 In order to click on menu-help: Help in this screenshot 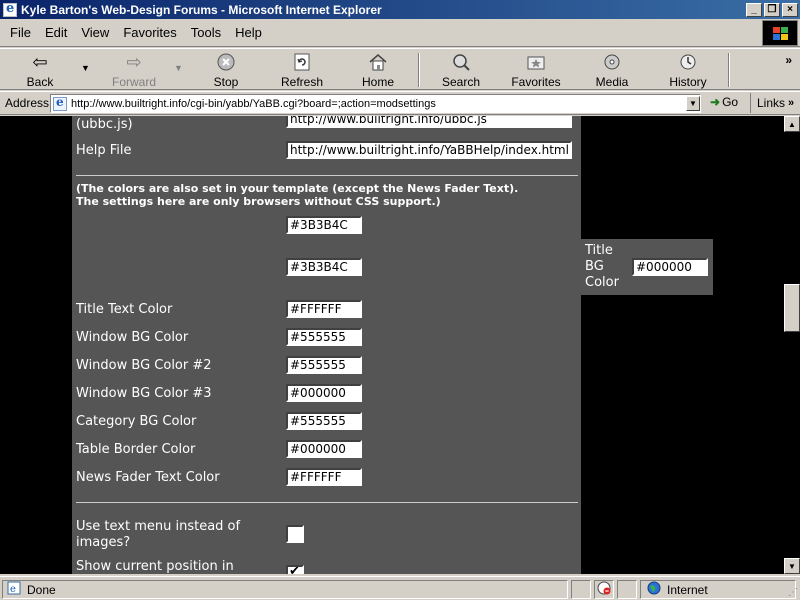, I will do `click(248, 32)`.